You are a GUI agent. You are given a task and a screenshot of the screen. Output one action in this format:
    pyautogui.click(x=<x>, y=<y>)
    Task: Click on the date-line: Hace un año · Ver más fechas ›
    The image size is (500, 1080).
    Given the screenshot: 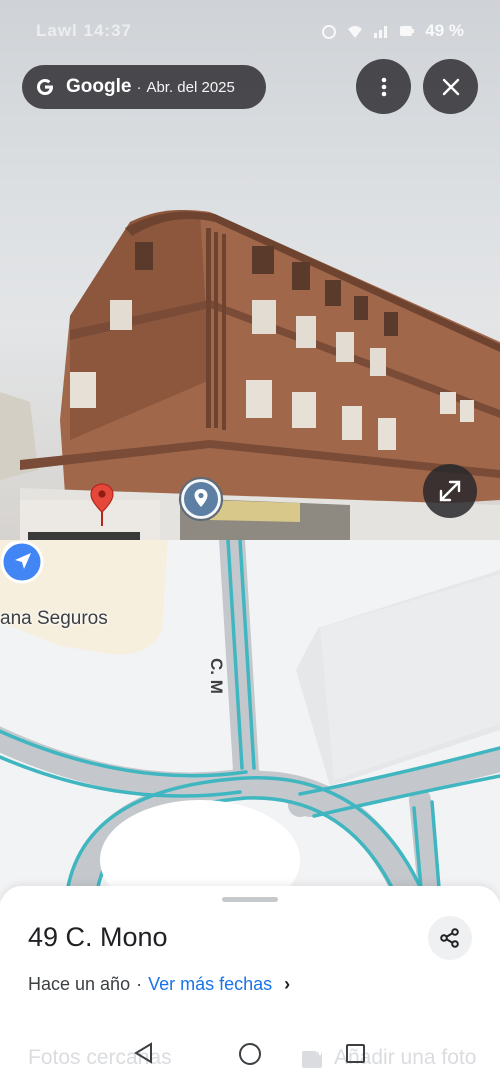 What is the action you would take?
    pyautogui.click(x=159, y=984)
    